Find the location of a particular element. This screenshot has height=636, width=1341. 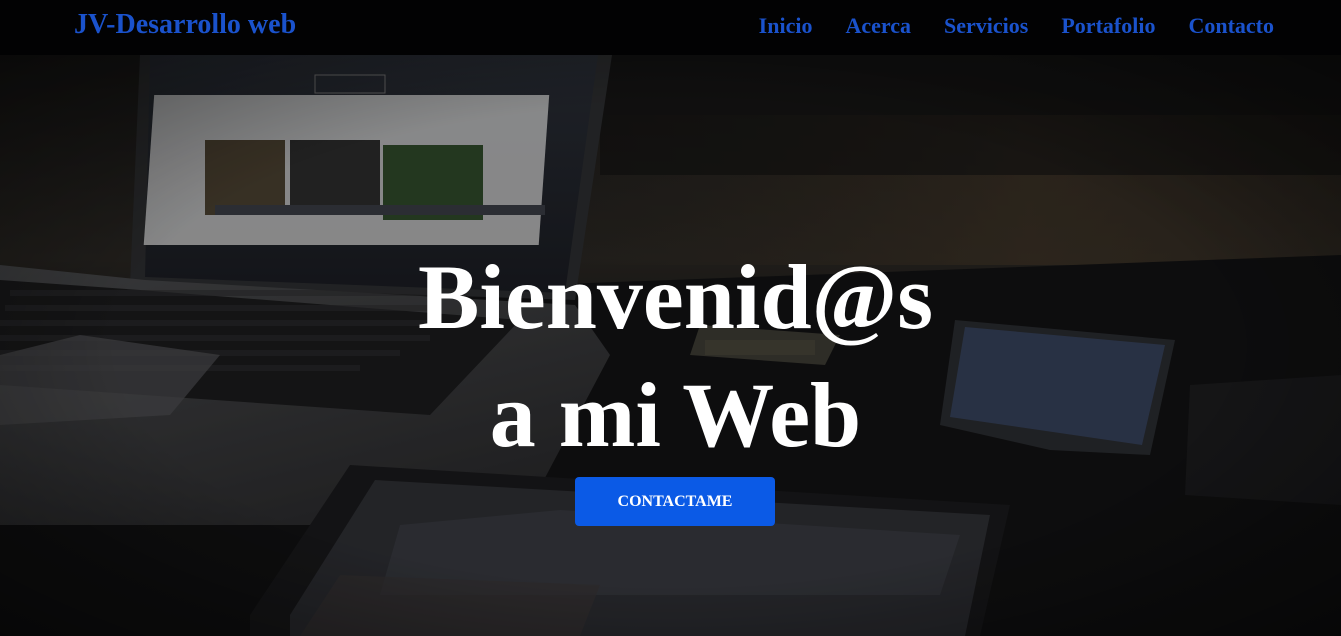

nav-link-servicios: Servicios is located at coordinates (986, 26).